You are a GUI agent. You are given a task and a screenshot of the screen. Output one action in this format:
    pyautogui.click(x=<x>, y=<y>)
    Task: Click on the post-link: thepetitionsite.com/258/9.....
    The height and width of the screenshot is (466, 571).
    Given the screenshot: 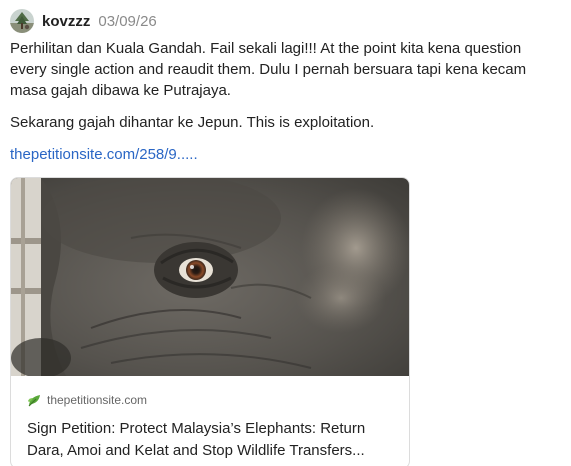 What is the action you would take?
    pyautogui.click(x=104, y=154)
    